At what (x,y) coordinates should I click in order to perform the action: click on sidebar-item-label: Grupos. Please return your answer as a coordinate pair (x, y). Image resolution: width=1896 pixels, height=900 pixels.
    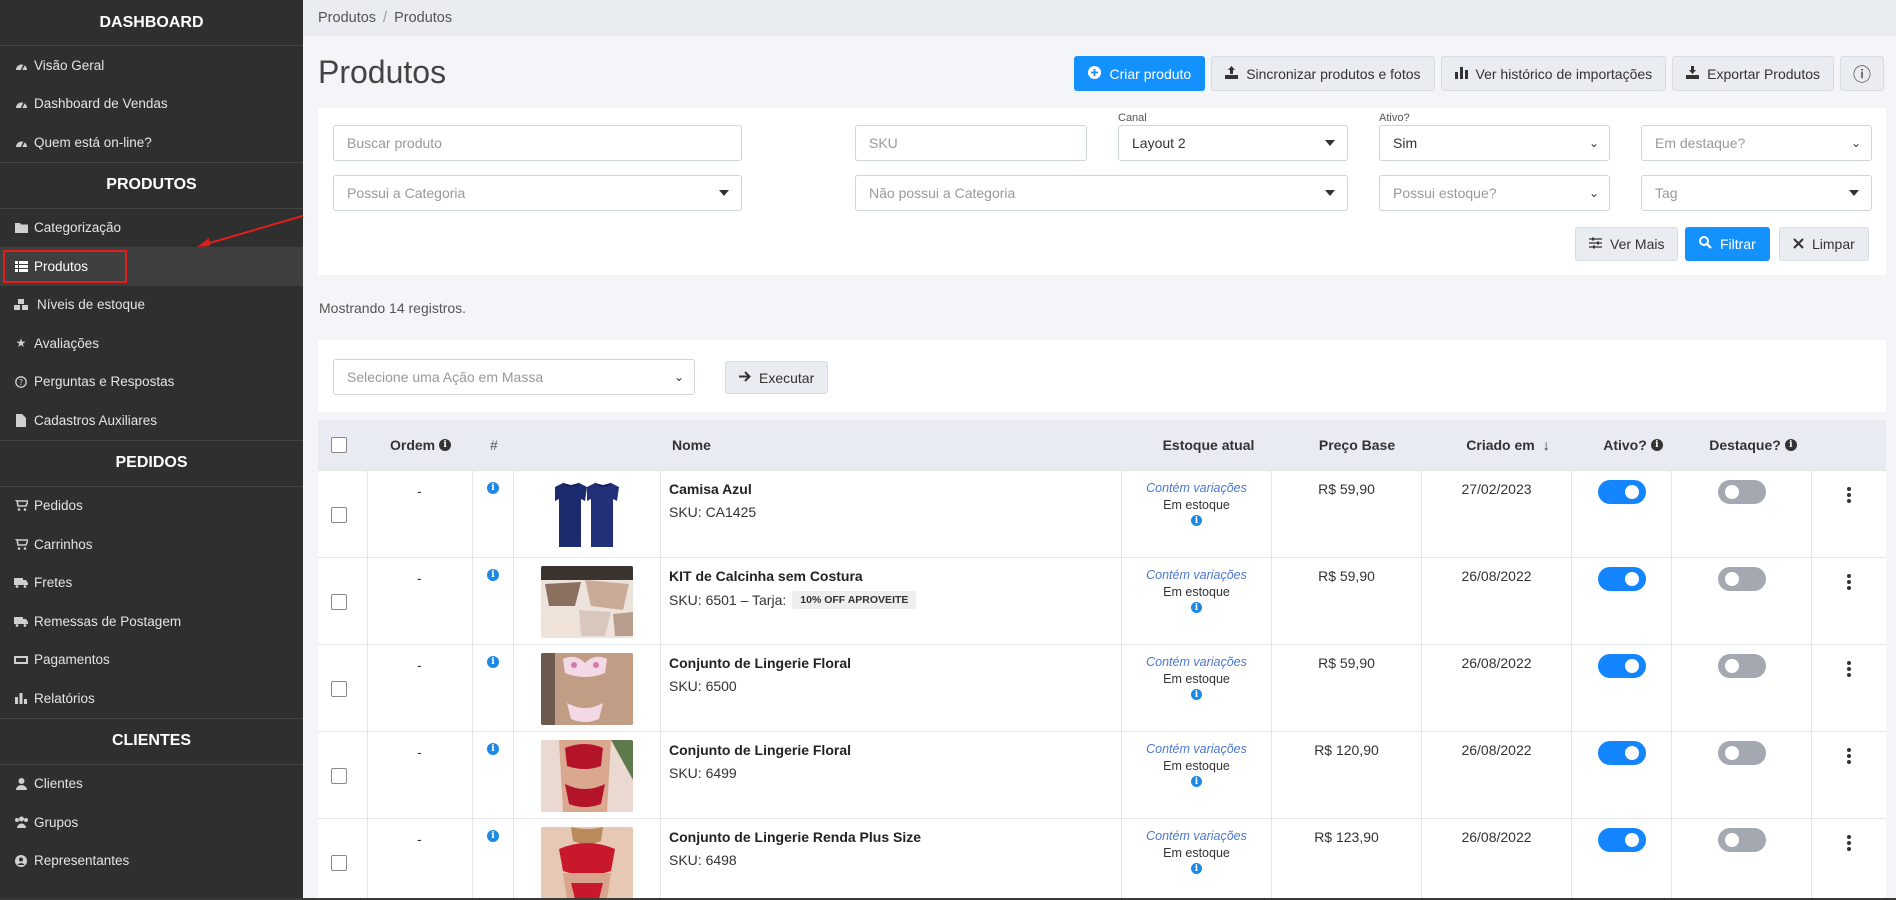
    Looking at the image, I should click on (56, 822).